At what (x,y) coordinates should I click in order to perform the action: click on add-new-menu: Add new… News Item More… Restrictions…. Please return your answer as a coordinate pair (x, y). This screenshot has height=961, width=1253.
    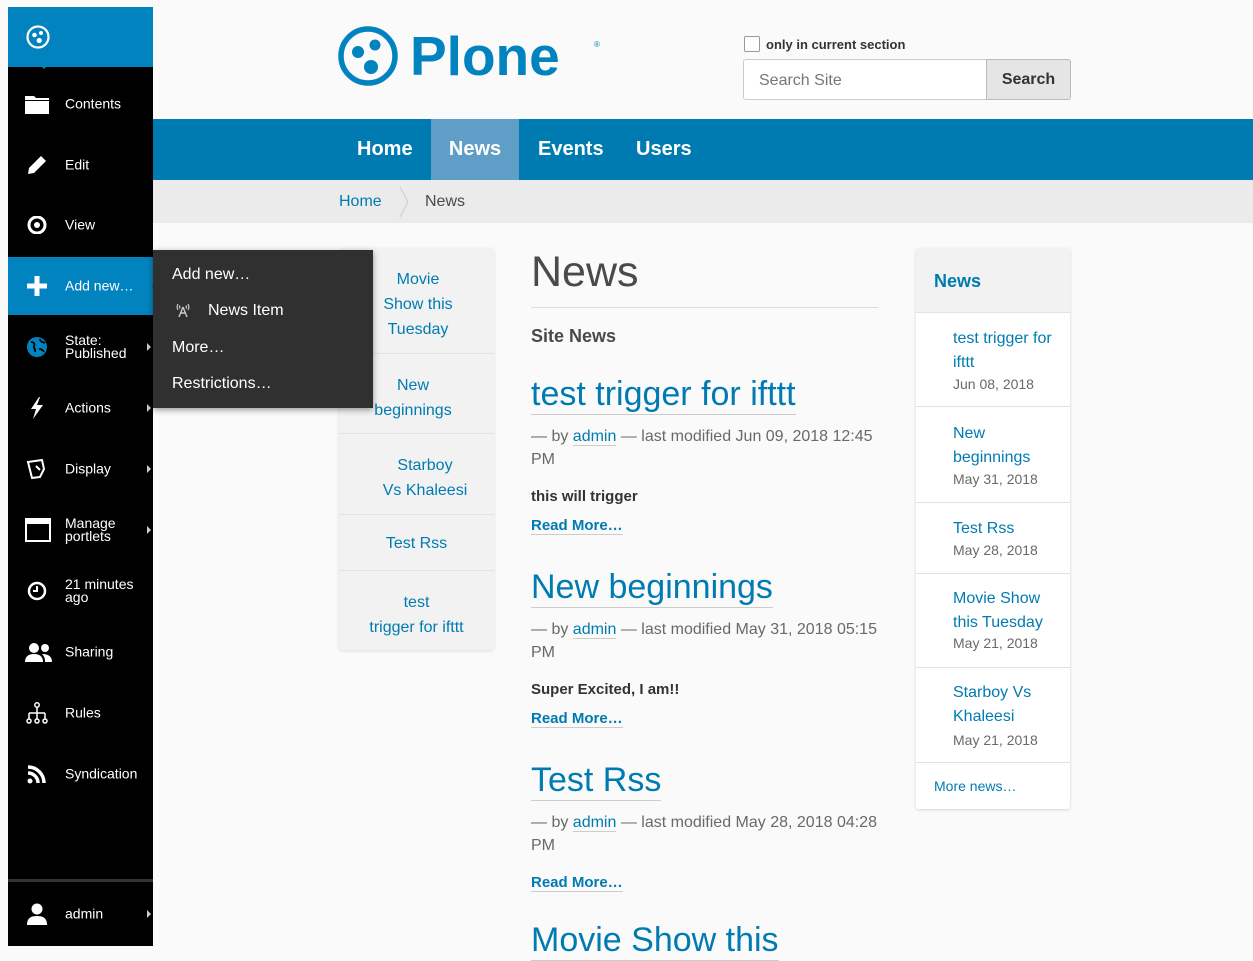
    Looking at the image, I should click on (263, 329).